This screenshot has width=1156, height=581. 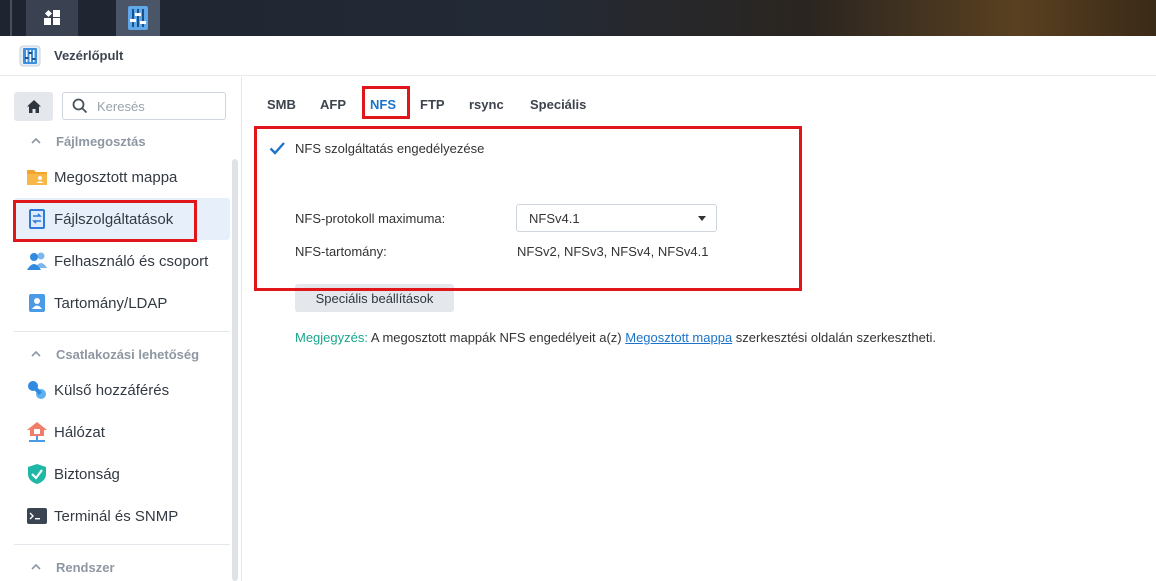 What do you see at coordinates (37, 303) in the screenshot?
I see `domain-icon` at bounding box center [37, 303].